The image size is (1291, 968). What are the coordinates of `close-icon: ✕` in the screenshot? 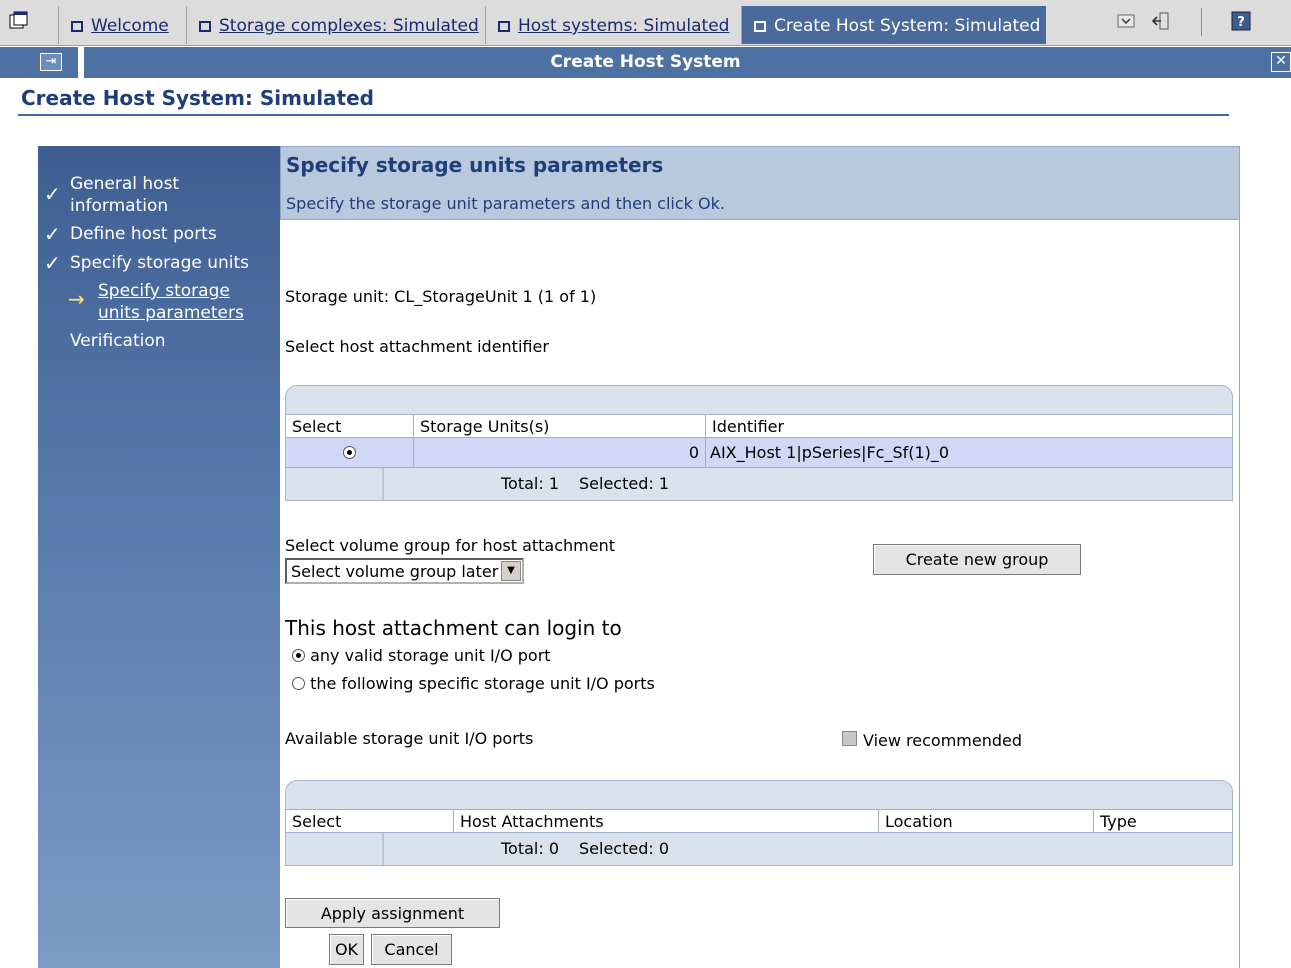 It's located at (1281, 62).